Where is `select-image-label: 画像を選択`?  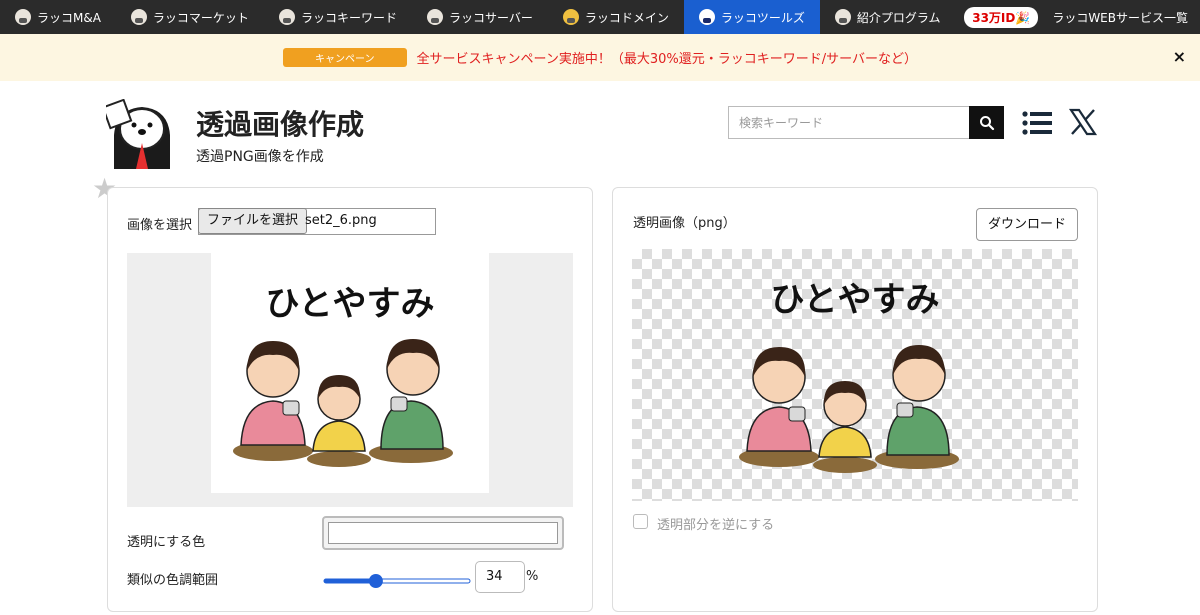
select-image-label: 画像を選択 is located at coordinates (160, 225).